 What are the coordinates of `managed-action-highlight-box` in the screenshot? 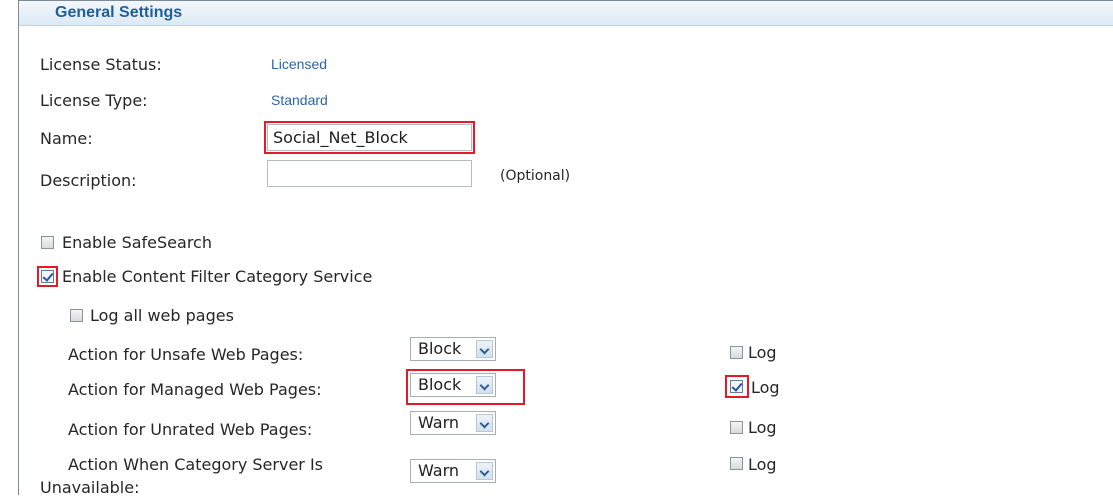 It's located at (465, 387).